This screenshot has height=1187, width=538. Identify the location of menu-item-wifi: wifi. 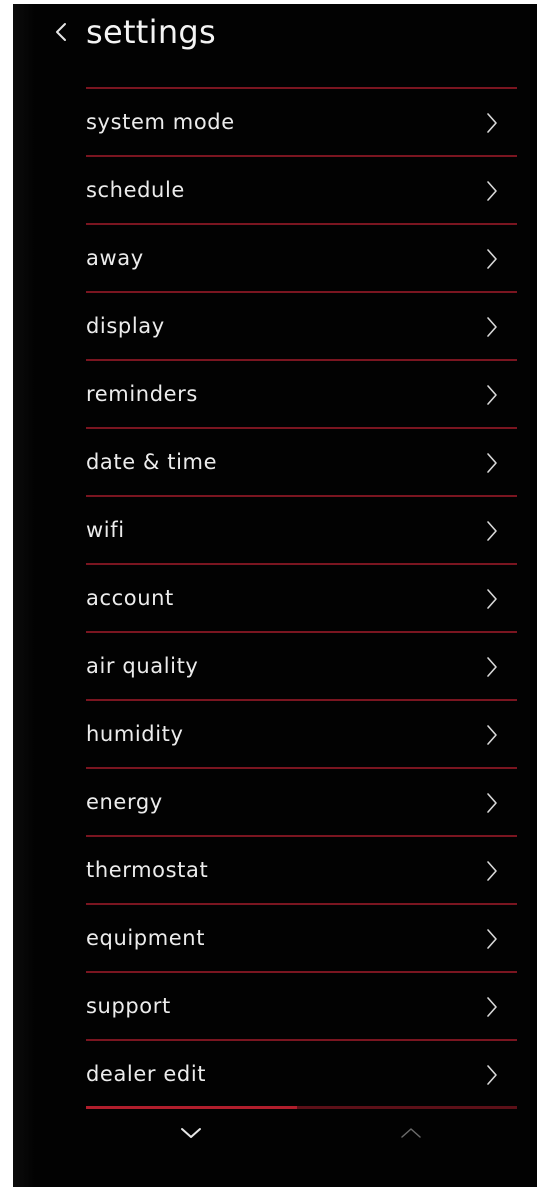
(301, 530).